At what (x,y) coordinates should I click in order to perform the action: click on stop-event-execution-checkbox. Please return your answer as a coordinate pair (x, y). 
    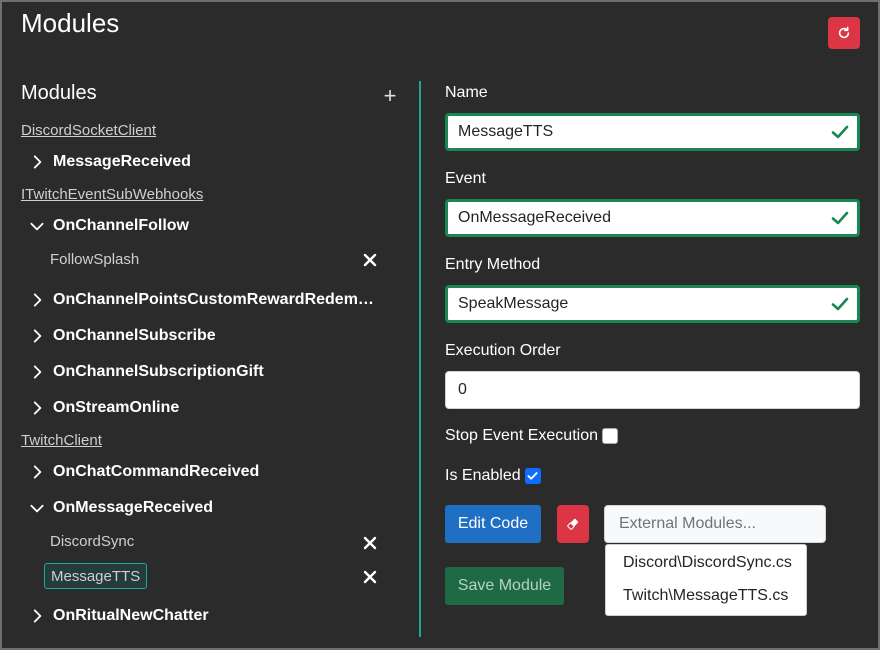
    Looking at the image, I should click on (609, 436).